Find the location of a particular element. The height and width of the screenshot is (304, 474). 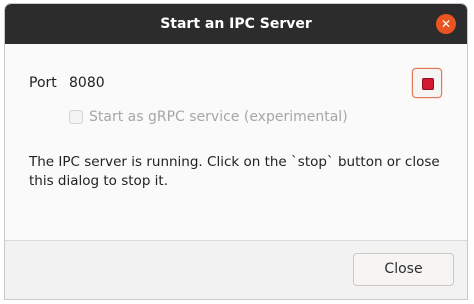

close-button: Close is located at coordinates (403, 269).